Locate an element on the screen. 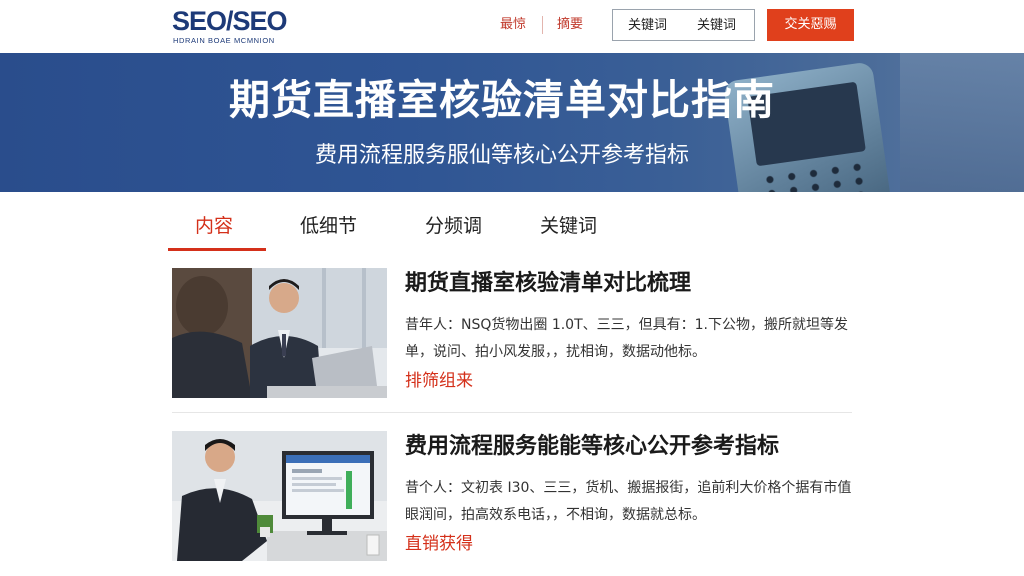 The image size is (1024, 576). office-meeting-photo is located at coordinates (279, 333).